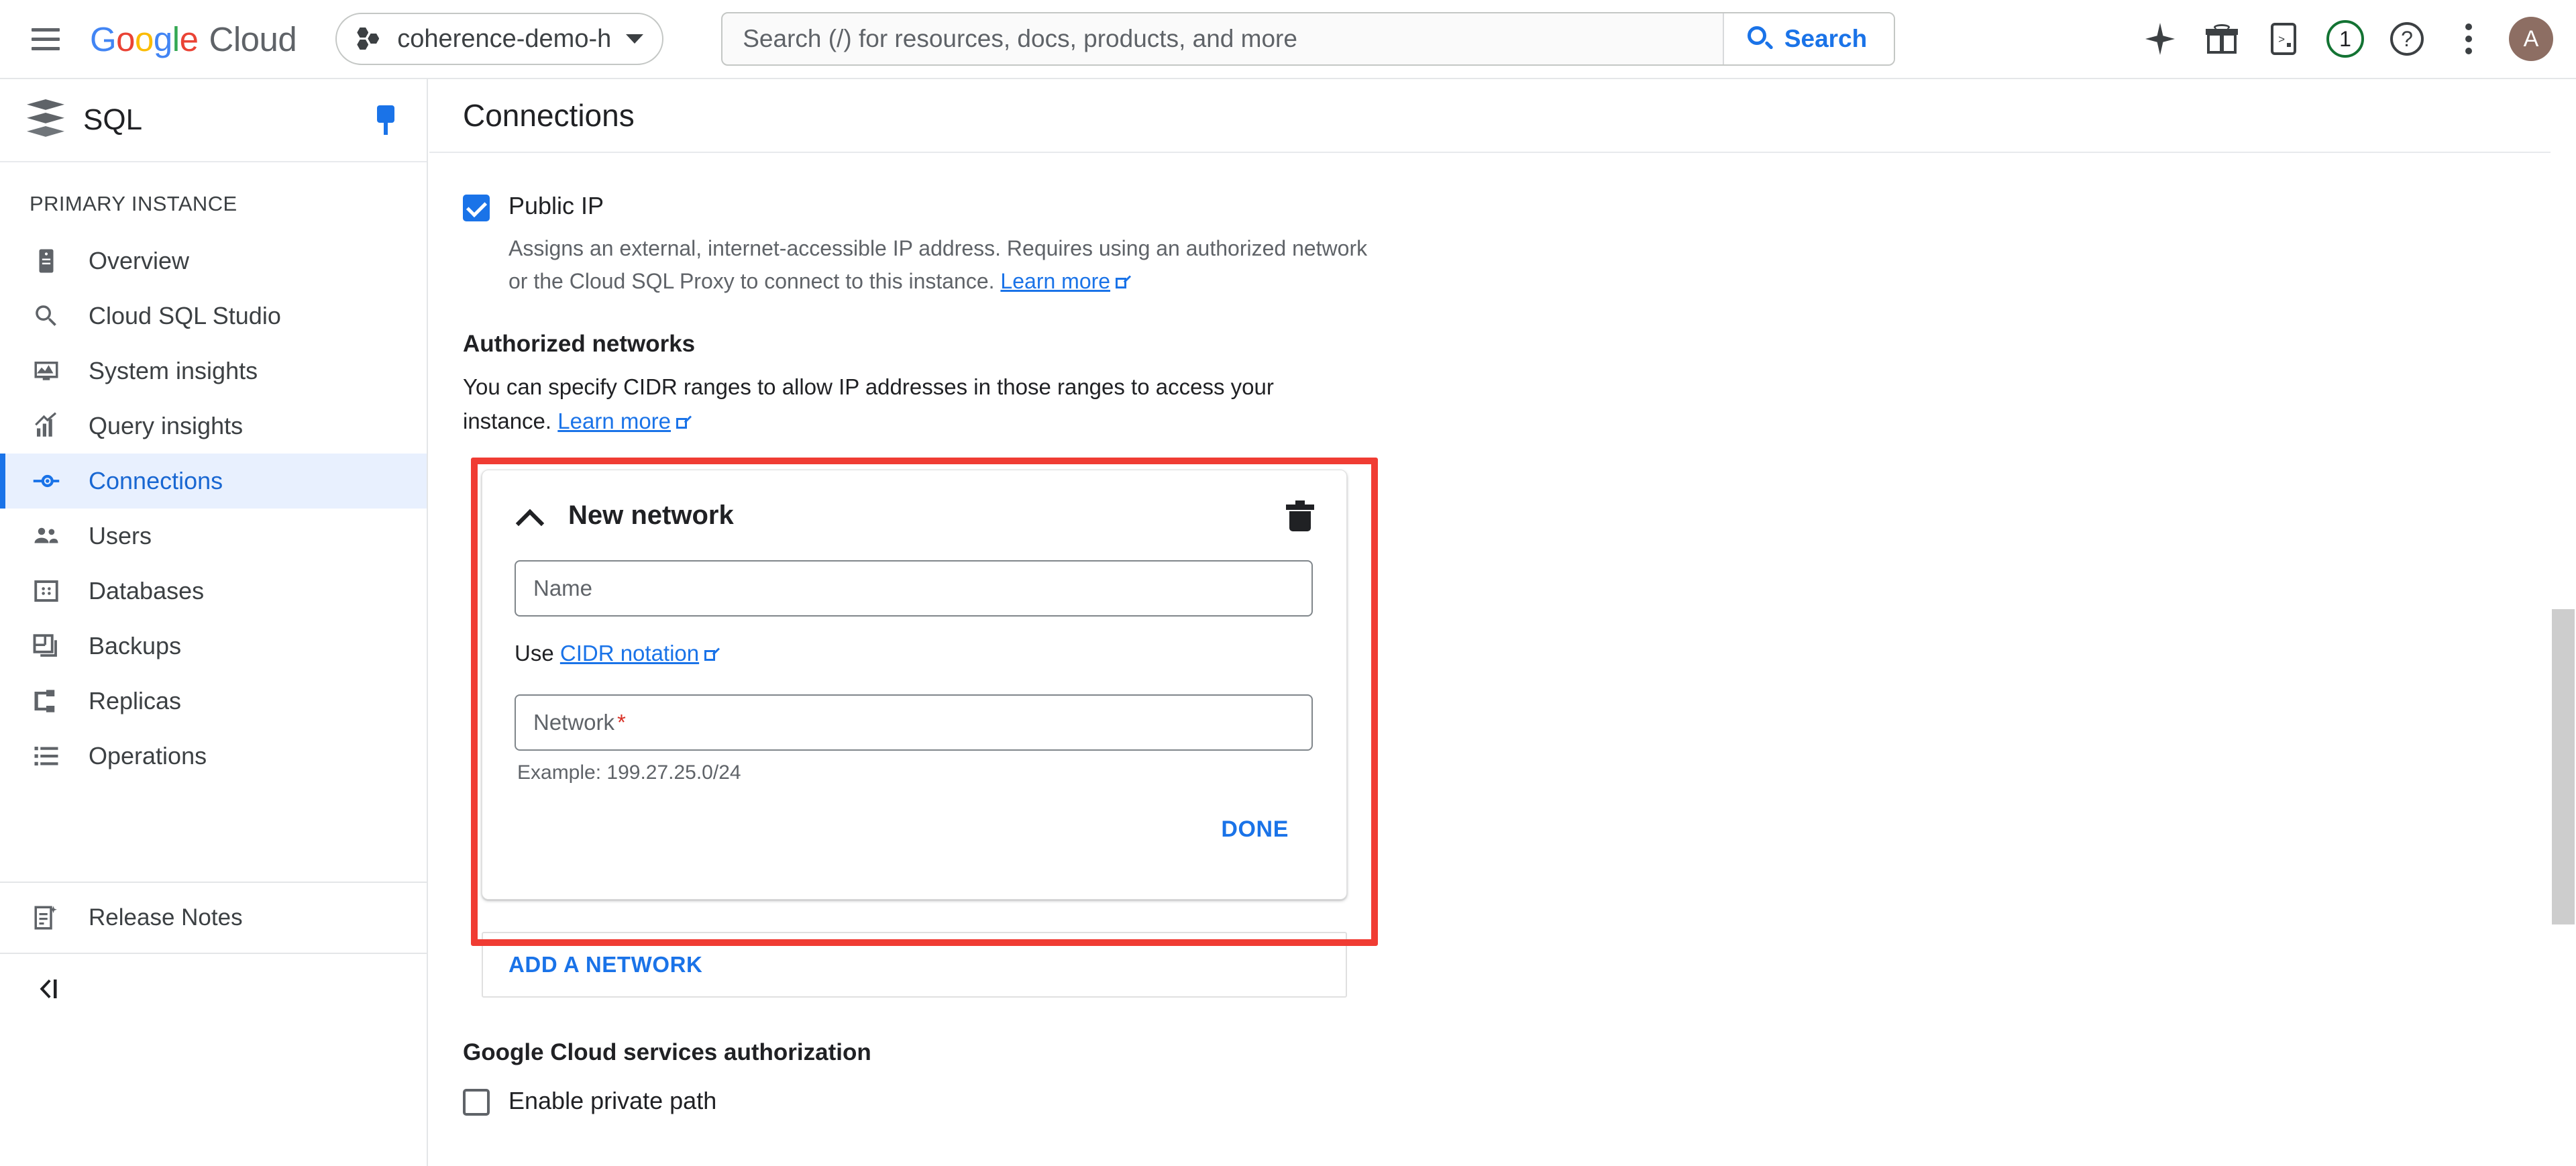 The width and height of the screenshot is (2576, 1166). I want to click on required-marker: *, so click(621, 722).